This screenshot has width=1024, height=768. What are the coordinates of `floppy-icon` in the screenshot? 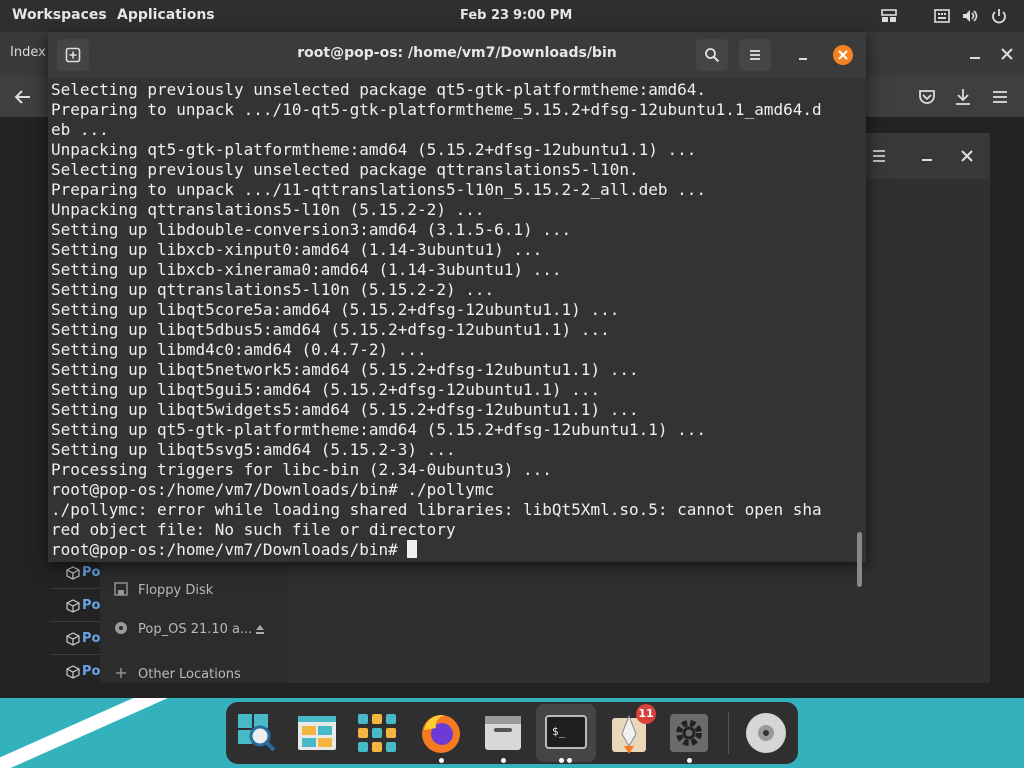 It's located at (121, 589).